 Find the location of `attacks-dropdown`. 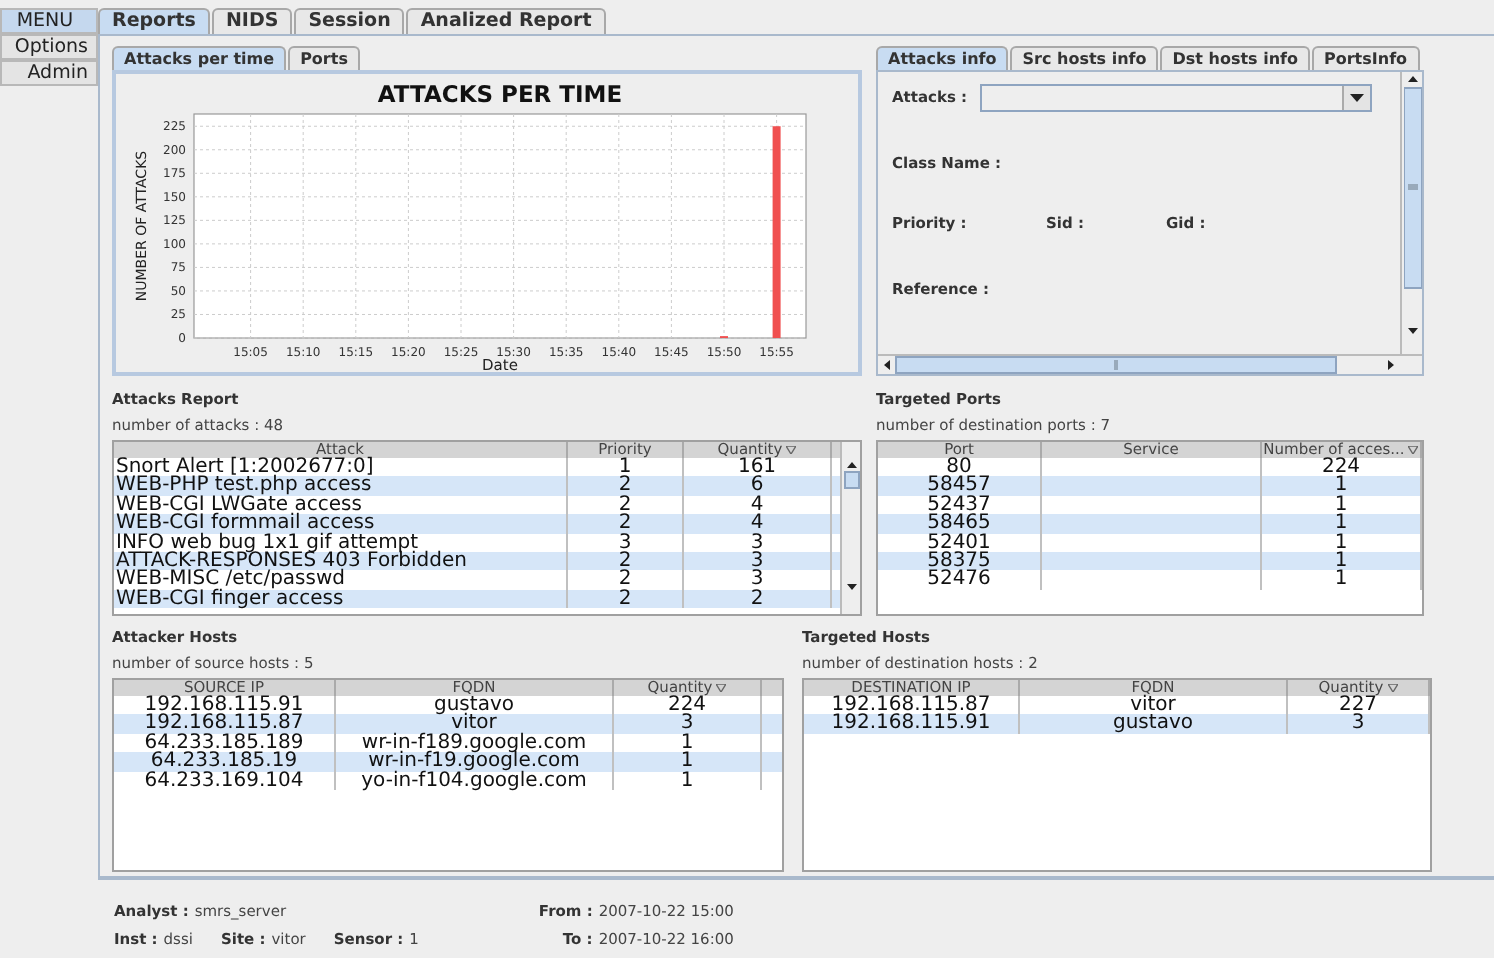

attacks-dropdown is located at coordinates (1175, 98).